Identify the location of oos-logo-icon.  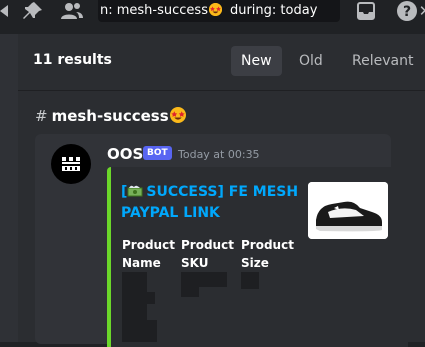
(71, 164).